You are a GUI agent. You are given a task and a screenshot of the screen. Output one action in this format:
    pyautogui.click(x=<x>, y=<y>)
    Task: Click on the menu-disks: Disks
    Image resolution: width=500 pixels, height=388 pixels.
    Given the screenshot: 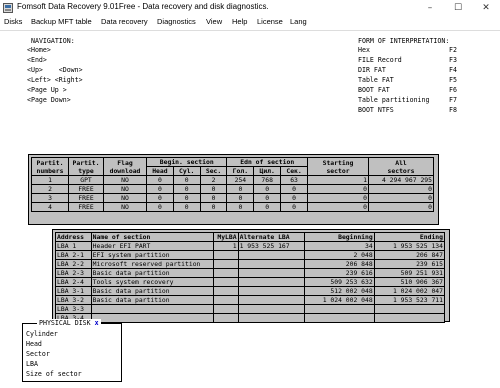 What is the action you would take?
    pyautogui.click(x=13, y=21)
    